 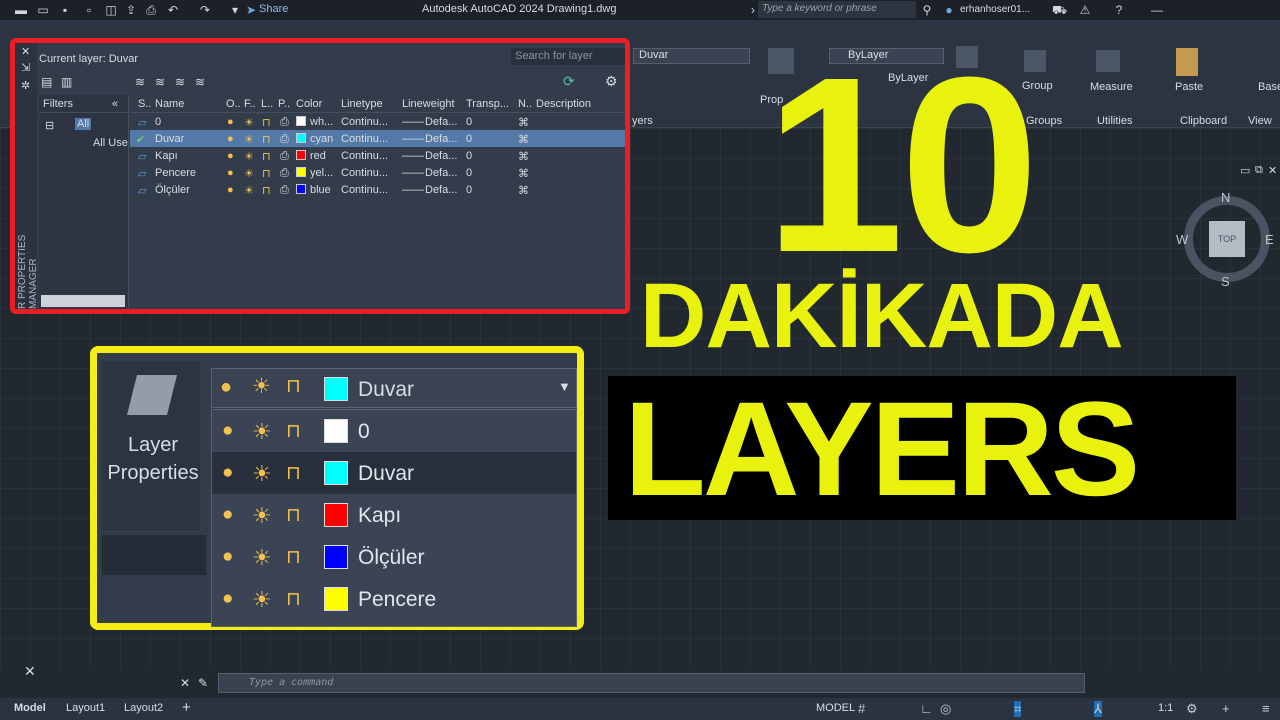 What do you see at coordinates (320, 190) in the screenshot?
I see `color-name: blue` at bounding box center [320, 190].